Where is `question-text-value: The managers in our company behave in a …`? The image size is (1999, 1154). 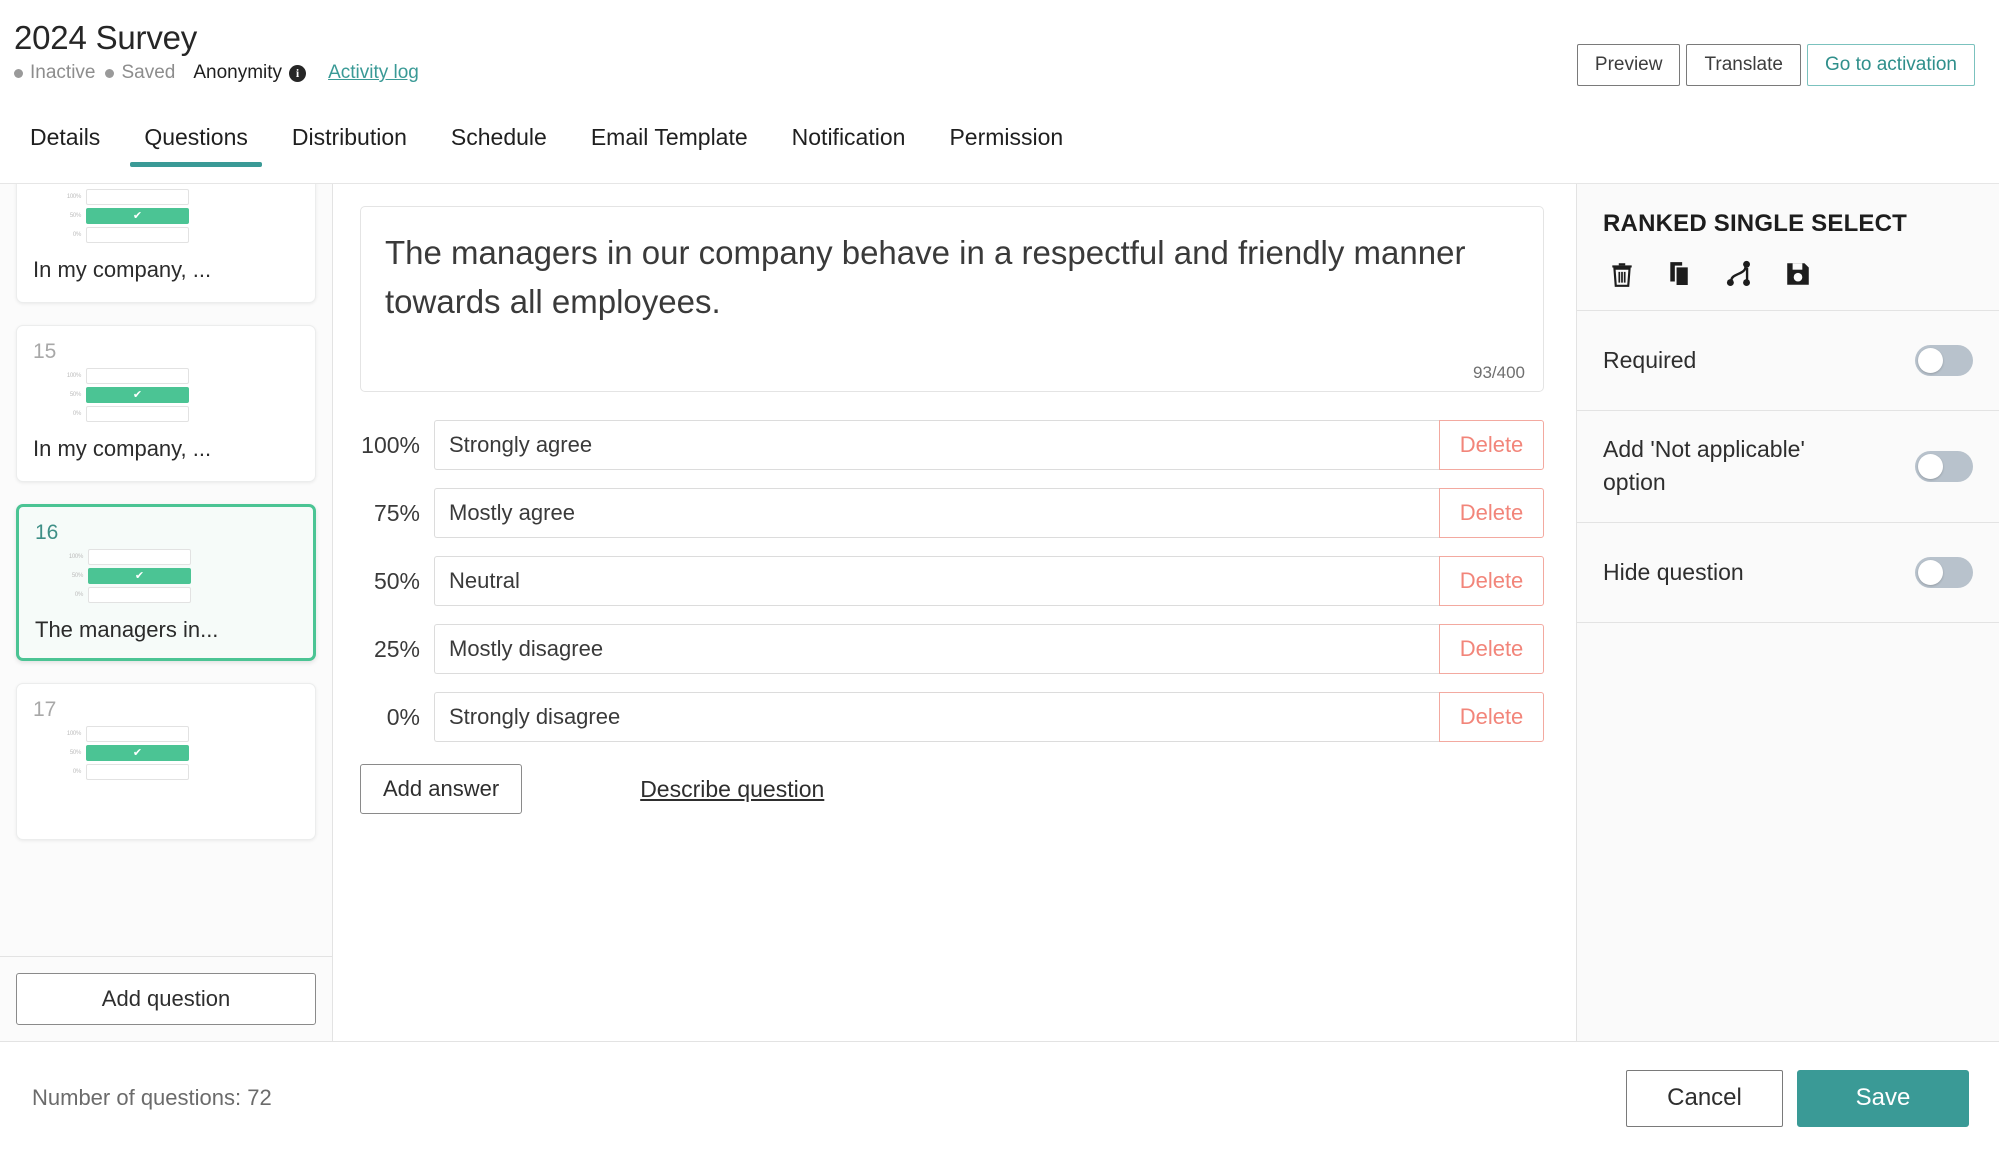 question-text-value: The managers in our company behave in a … is located at coordinates (952, 277).